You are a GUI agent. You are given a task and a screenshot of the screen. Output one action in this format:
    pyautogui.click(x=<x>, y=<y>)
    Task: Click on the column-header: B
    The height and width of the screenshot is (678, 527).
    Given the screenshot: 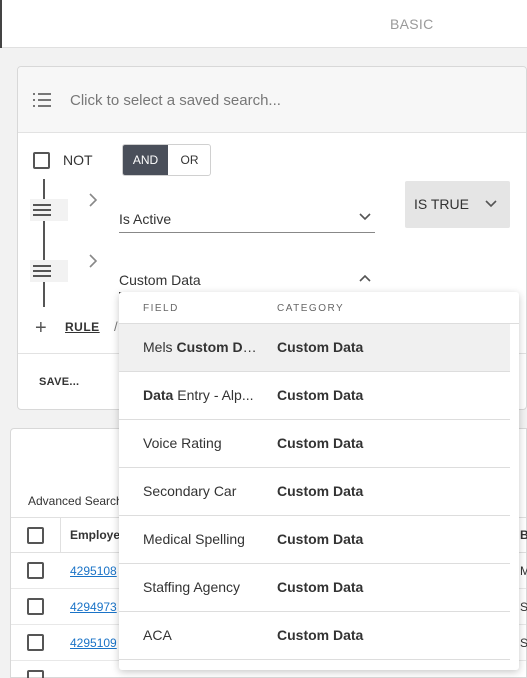 What is the action you would take?
    pyautogui.click(x=523, y=535)
    